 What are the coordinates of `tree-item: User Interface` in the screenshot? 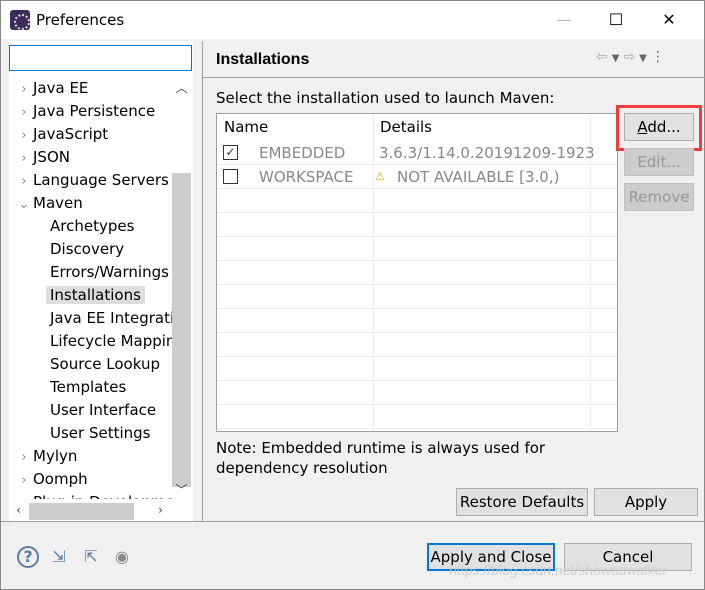 It's located at (103, 410).